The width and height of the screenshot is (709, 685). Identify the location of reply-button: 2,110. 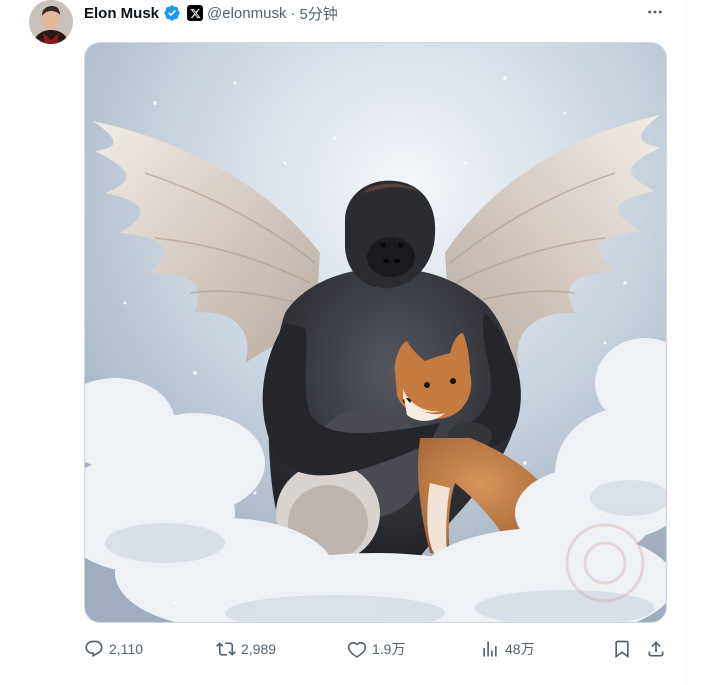
(113, 649).